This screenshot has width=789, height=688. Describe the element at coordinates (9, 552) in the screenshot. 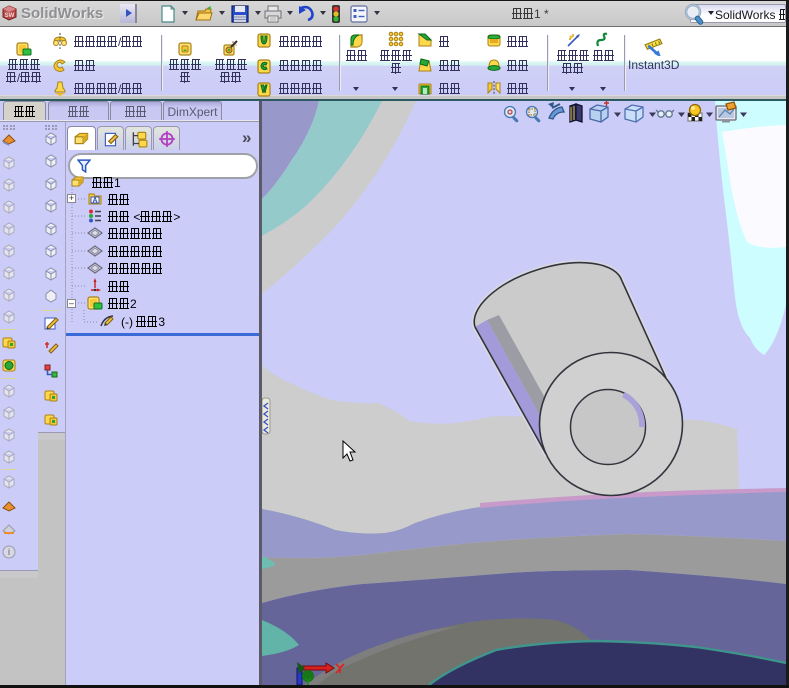

I see `svg-text: i` at that location.